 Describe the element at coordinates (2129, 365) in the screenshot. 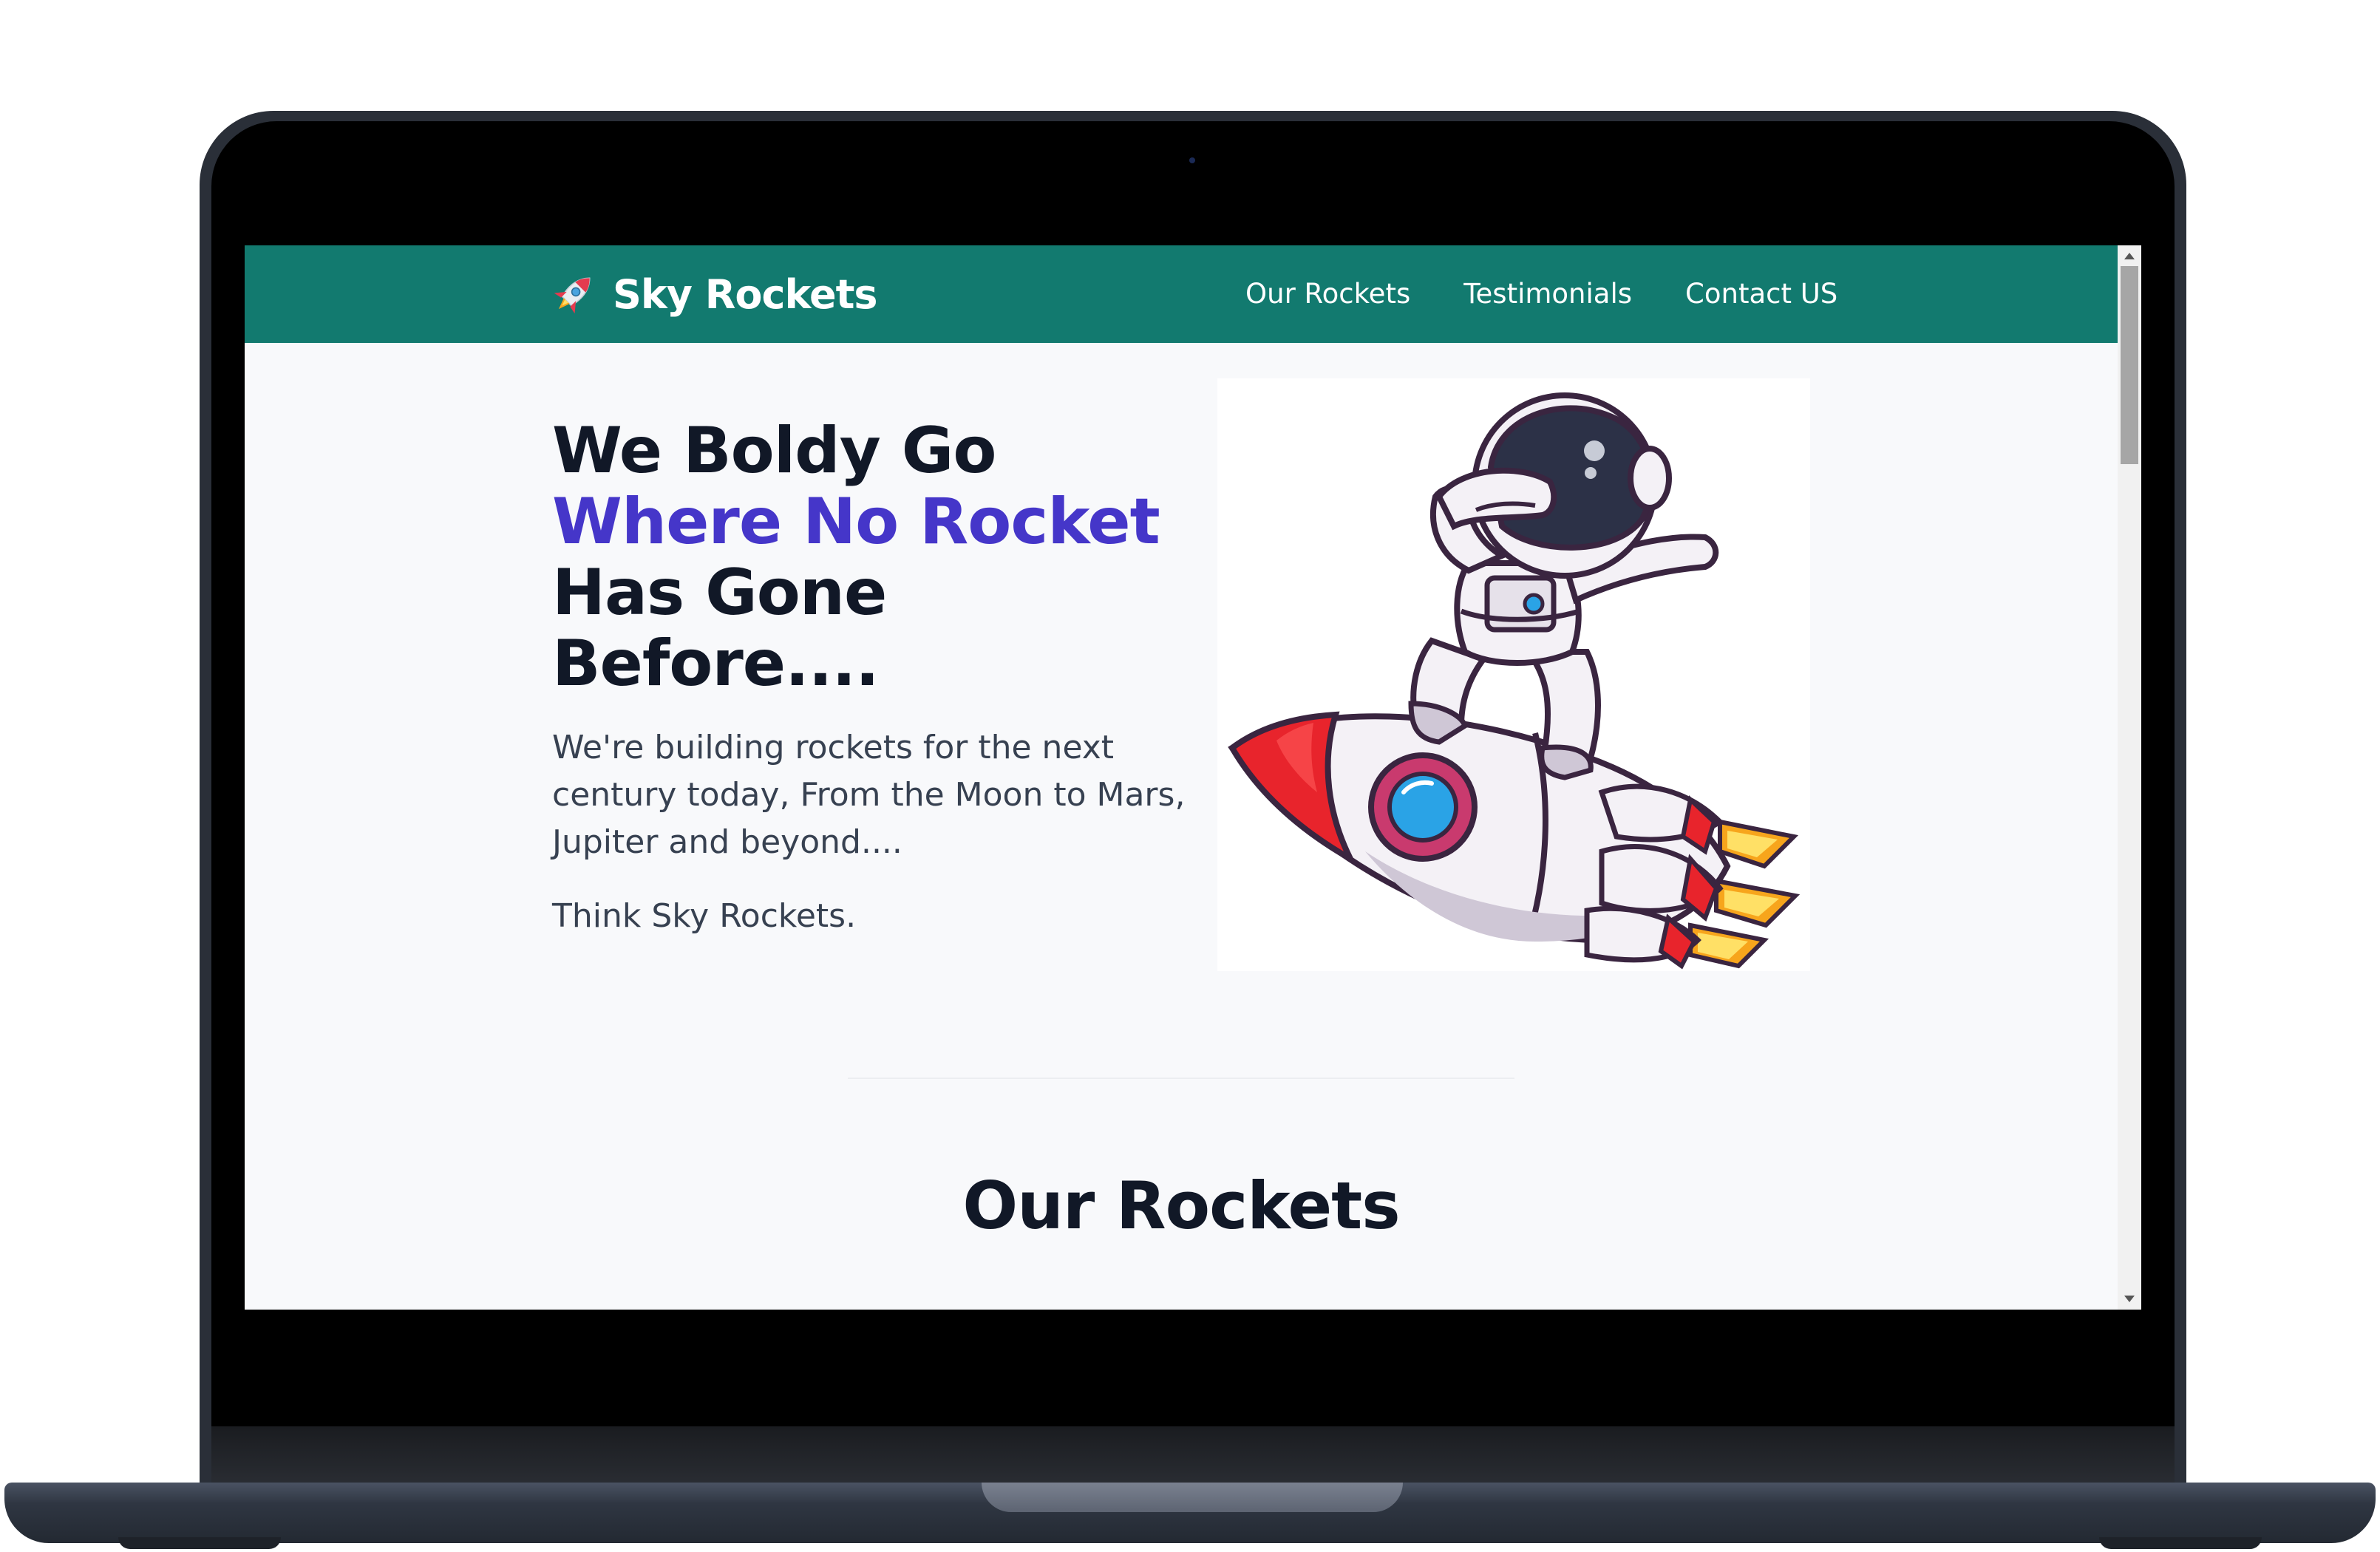

I see `scrollbar-thumb` at that location.